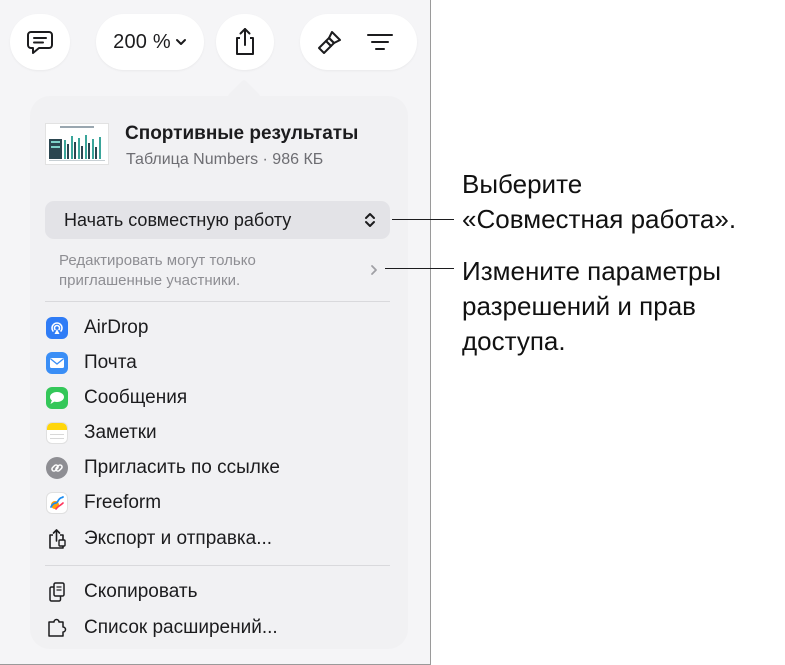 This screenshot has width=785, height=665. Describe the element at coordinates (592, 271) in the screenshot. I see `callout-line: Измените параметры` at that location.